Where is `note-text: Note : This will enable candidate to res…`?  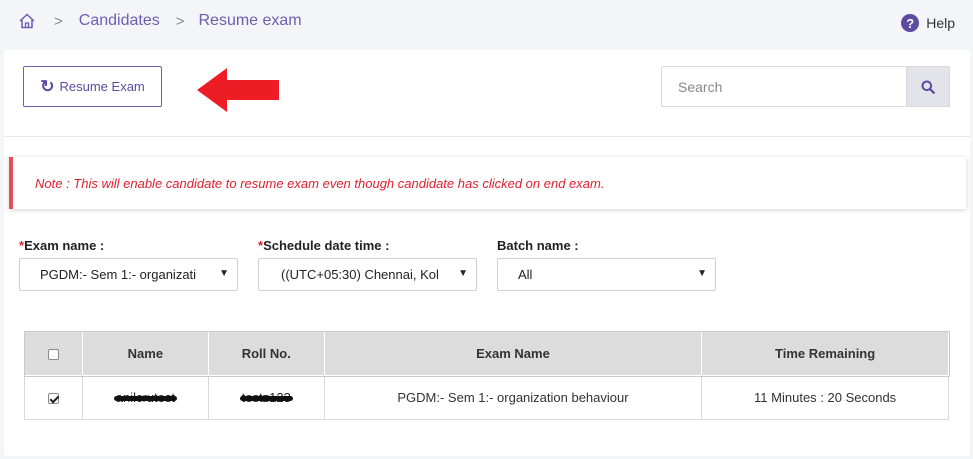 note-text: Note : This will enable candidate to res… is located at coordinates (320, 183).